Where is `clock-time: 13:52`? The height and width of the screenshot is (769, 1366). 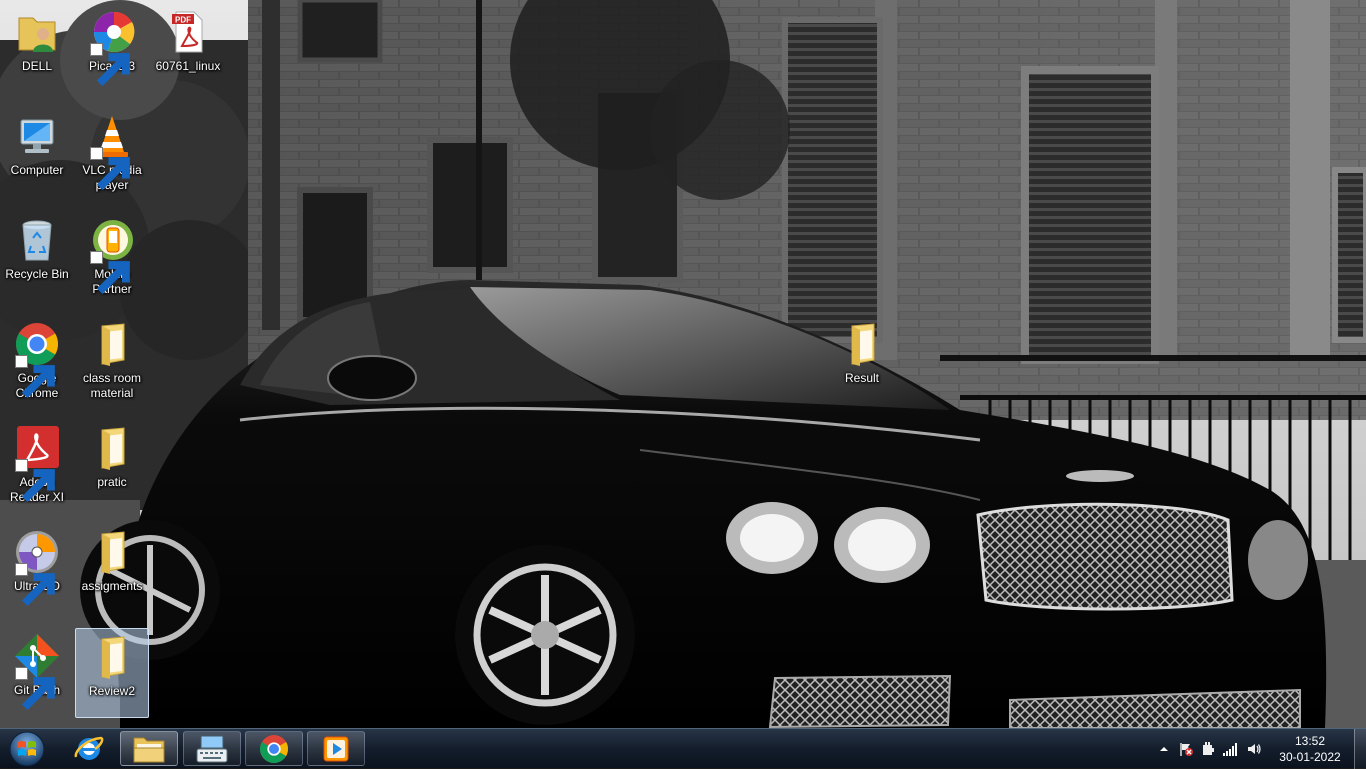 clock-time: 13:52 is located at coordinates (1310, 741).